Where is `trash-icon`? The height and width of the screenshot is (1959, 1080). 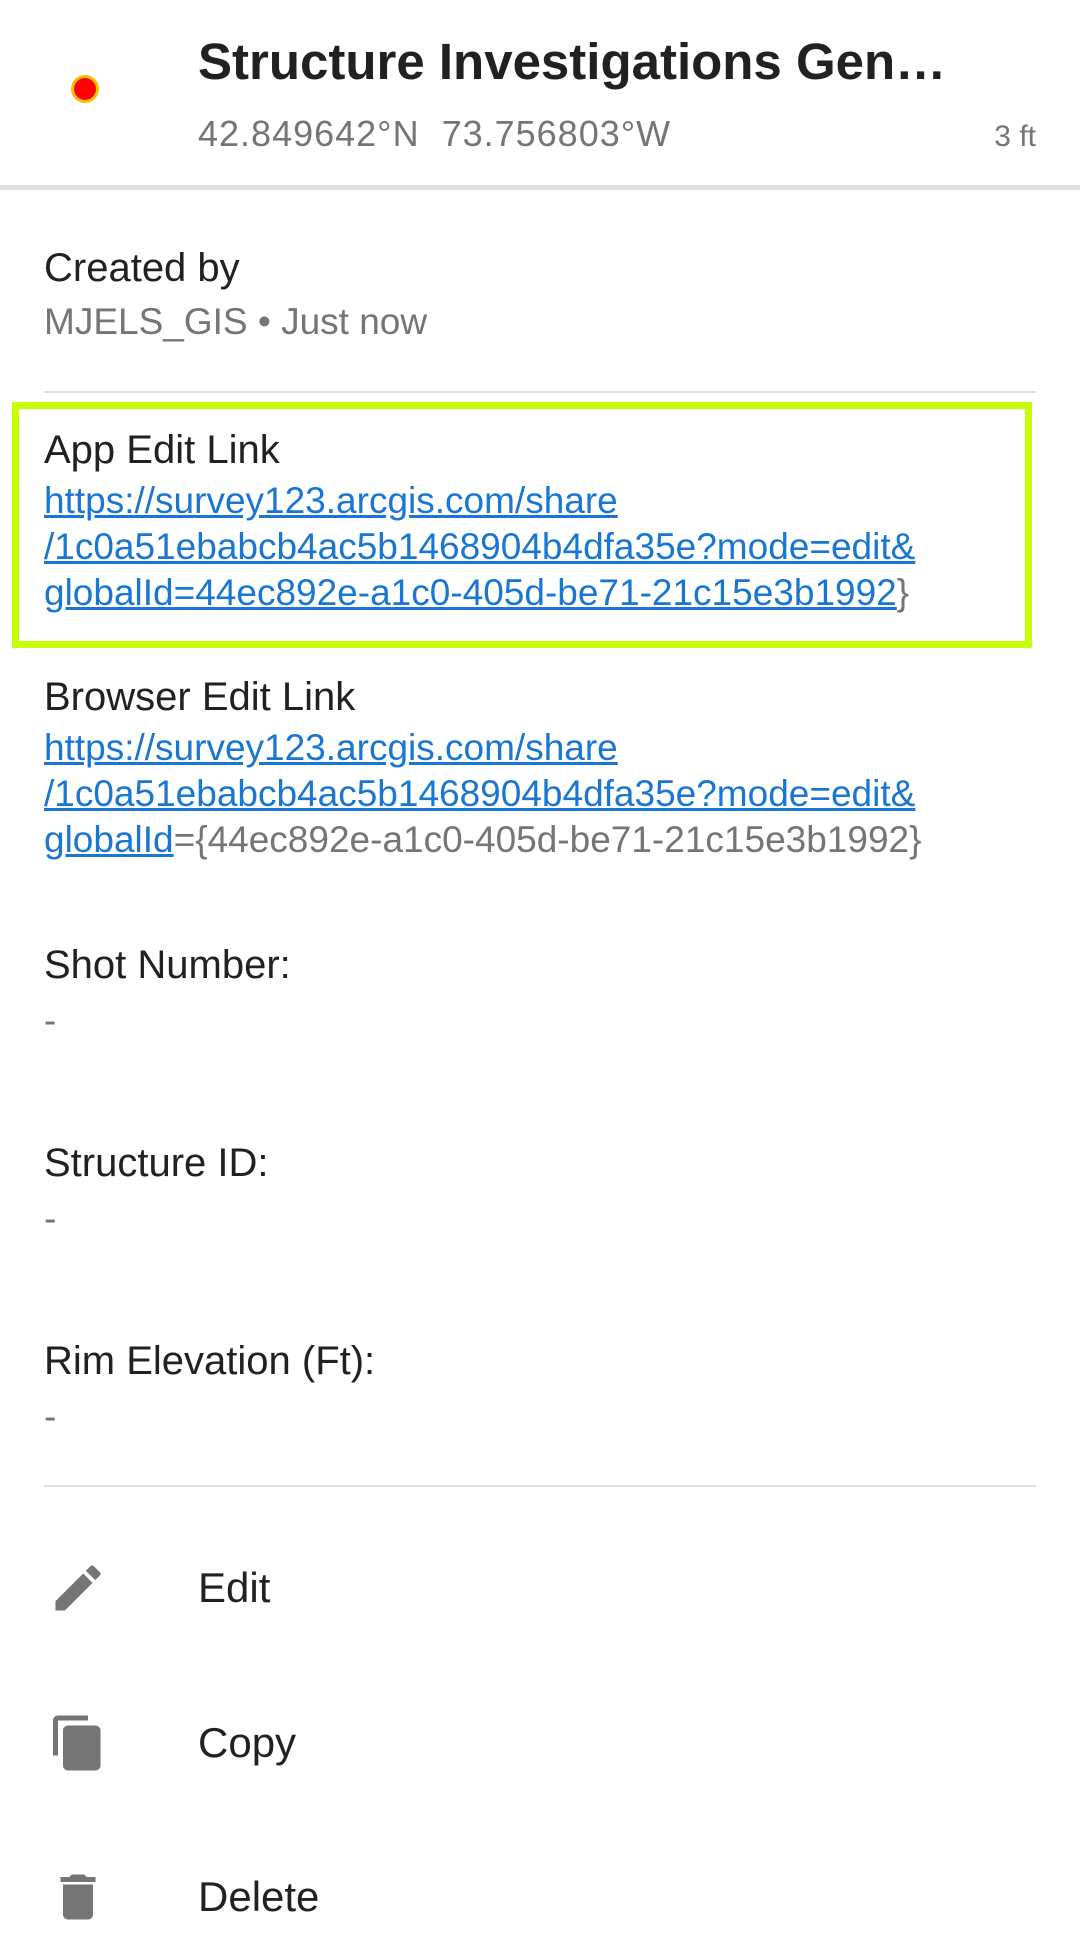
trash-icon is located at coordinates (78, 1897).